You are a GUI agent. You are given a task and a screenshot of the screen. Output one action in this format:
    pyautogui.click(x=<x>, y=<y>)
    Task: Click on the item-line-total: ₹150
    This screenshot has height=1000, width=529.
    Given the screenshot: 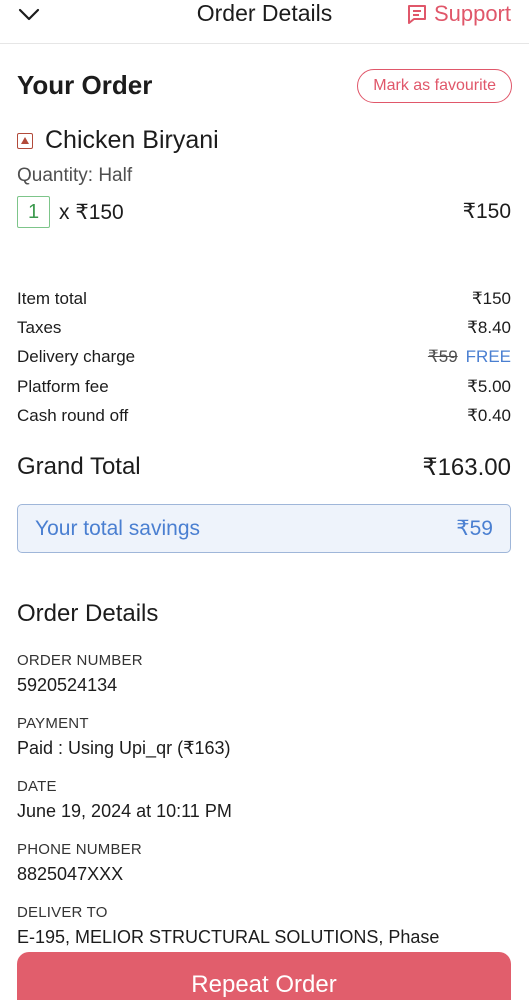 What is the action you would take?
    pyautogui.click(x=486, y=211)
    